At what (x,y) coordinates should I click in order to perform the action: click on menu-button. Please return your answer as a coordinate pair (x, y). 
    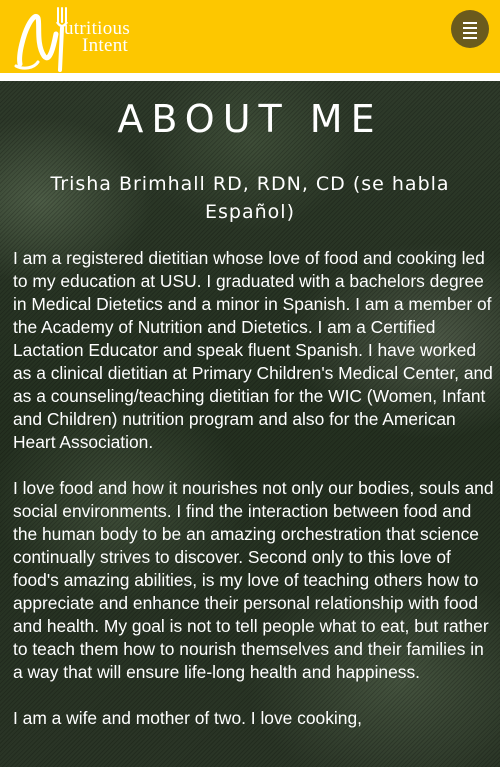
    Looking at the image, I should click on (470, 29).